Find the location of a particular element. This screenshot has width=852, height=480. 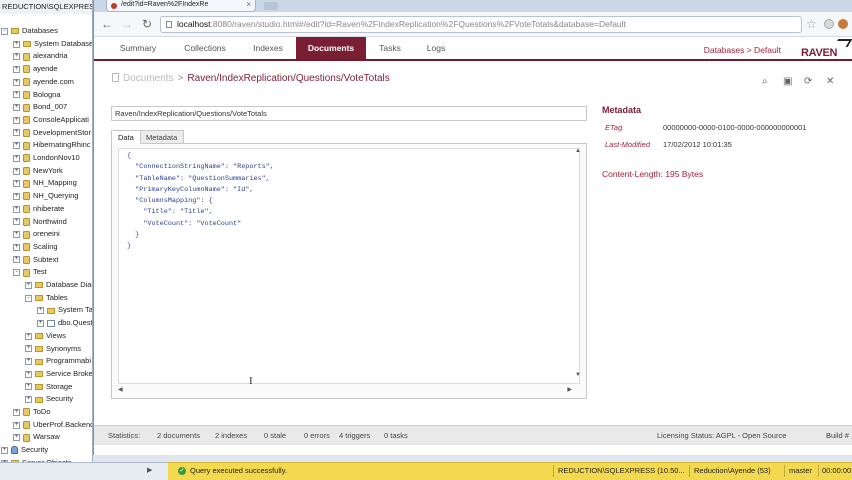

tree-node: + ayende.com is located at coordinates (43, 82).